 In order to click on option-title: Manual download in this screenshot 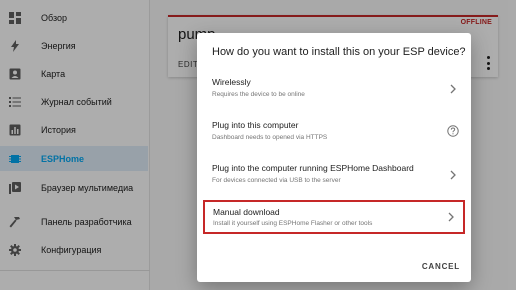, I will do `click(246, 212)`.